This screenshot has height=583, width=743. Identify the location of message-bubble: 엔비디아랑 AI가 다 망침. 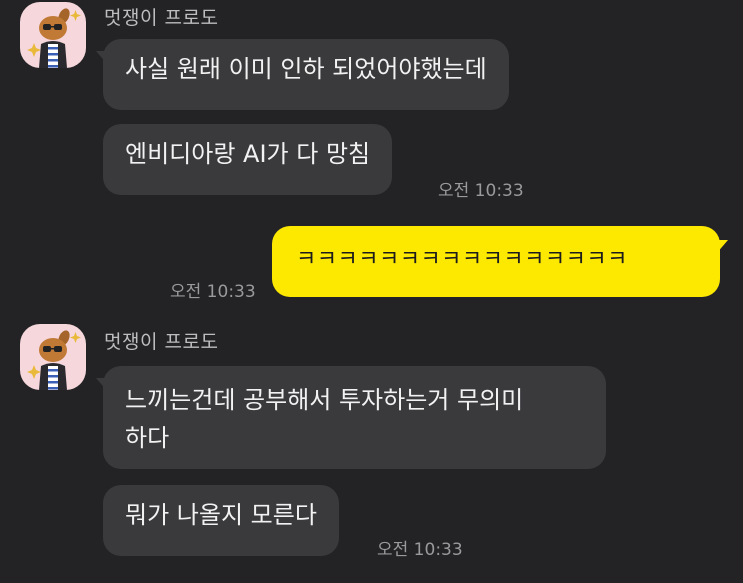
(248, 159).